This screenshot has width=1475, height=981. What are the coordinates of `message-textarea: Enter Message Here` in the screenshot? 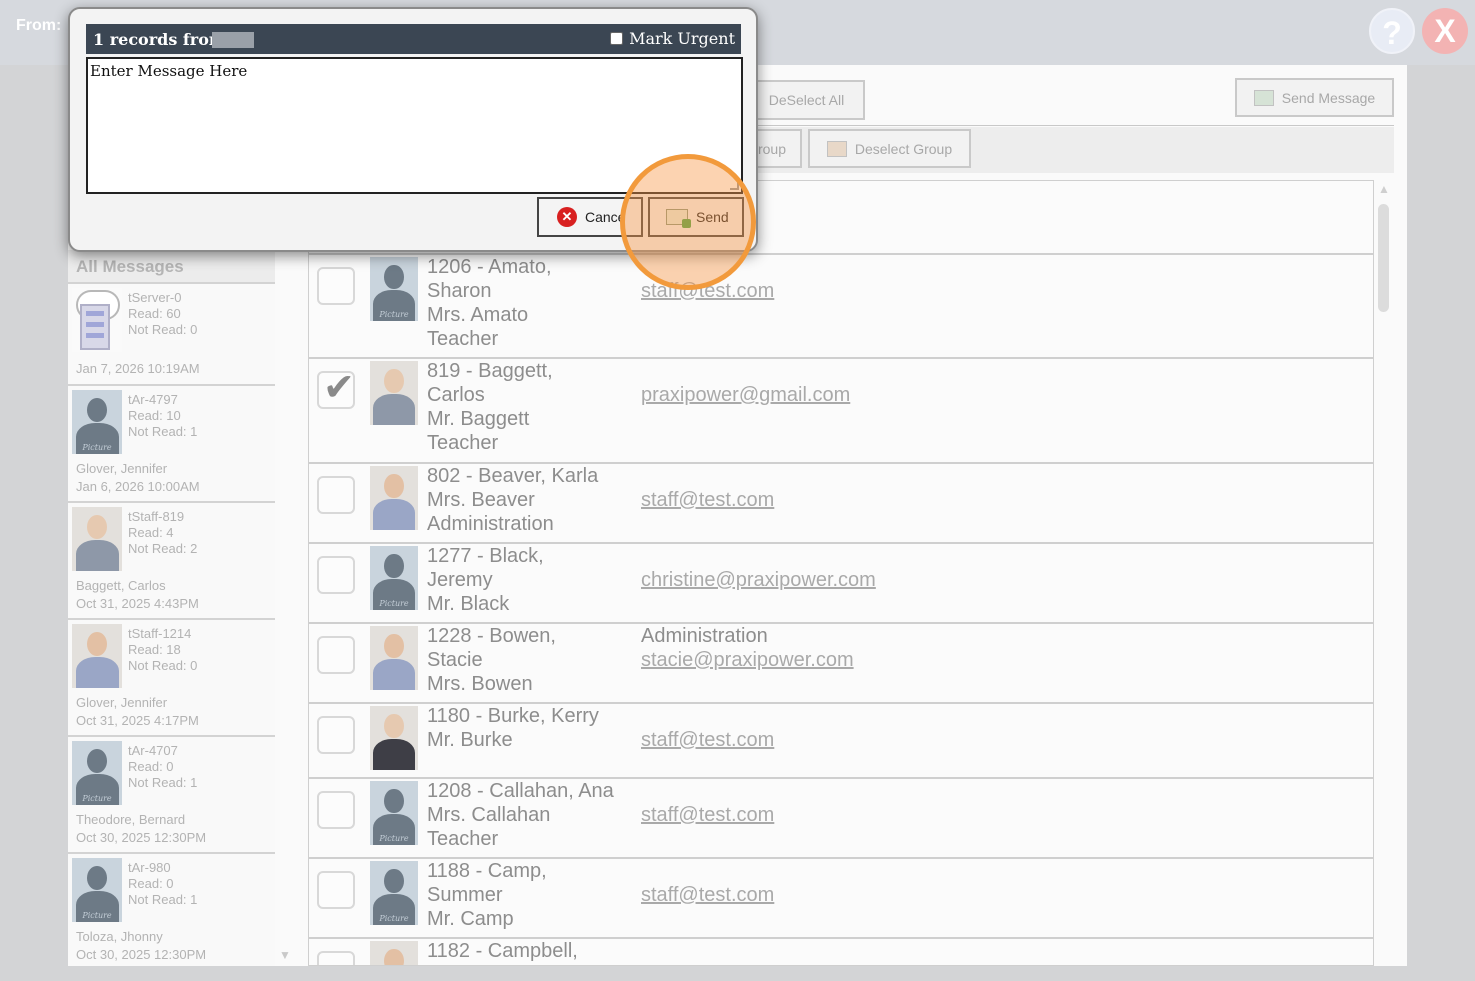 It's located at (414, 125).